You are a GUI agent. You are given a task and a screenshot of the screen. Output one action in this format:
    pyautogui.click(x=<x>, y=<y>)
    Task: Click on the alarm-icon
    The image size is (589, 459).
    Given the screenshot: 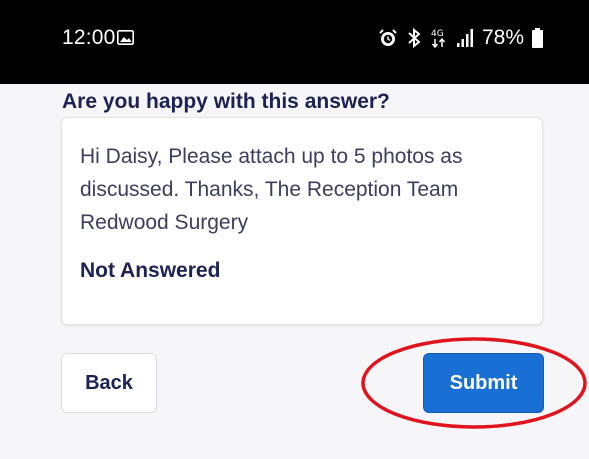 What is the action you would take?
    pyautogui.click(x=388, y=37)
    